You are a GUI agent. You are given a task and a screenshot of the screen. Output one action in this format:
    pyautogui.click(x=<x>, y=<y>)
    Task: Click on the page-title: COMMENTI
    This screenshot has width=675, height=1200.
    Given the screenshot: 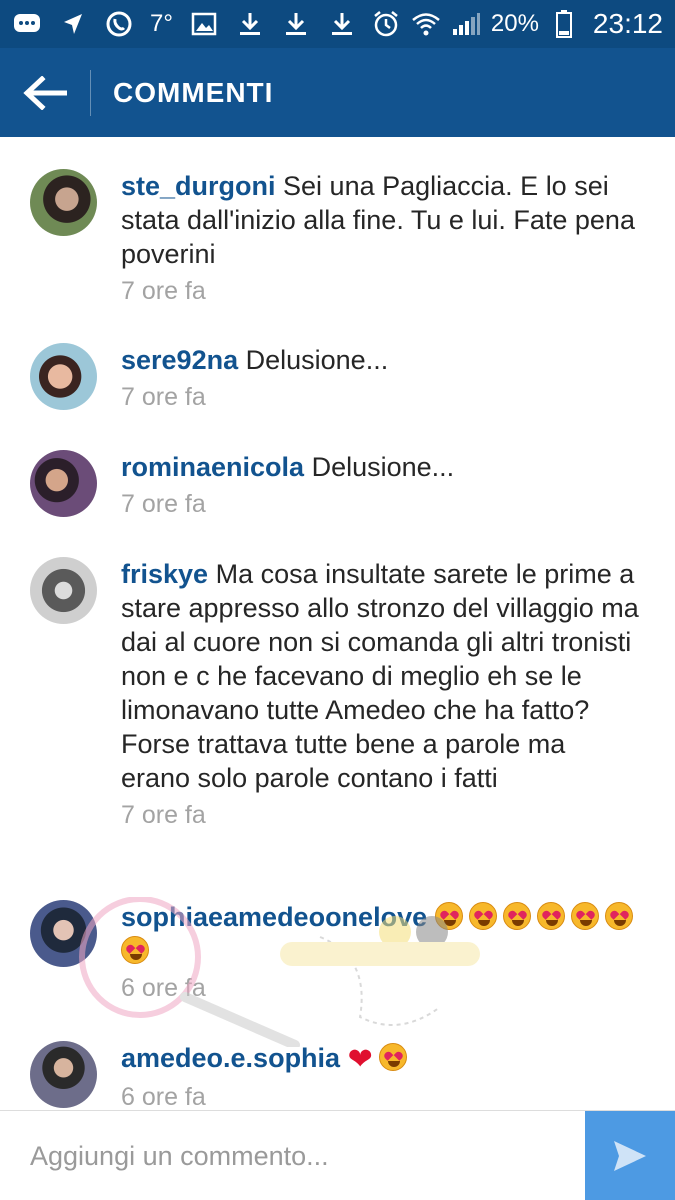 What is the action you would take?
    pyautogui.click(x=193, y=92)
    